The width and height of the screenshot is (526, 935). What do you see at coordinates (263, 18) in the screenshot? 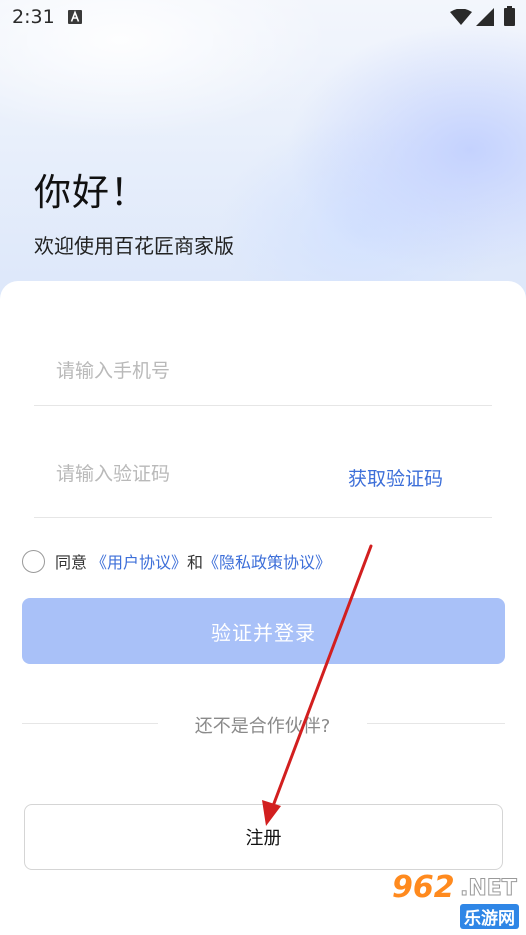
I see `status-bar: 2:31` at bounding box center [263, 18].